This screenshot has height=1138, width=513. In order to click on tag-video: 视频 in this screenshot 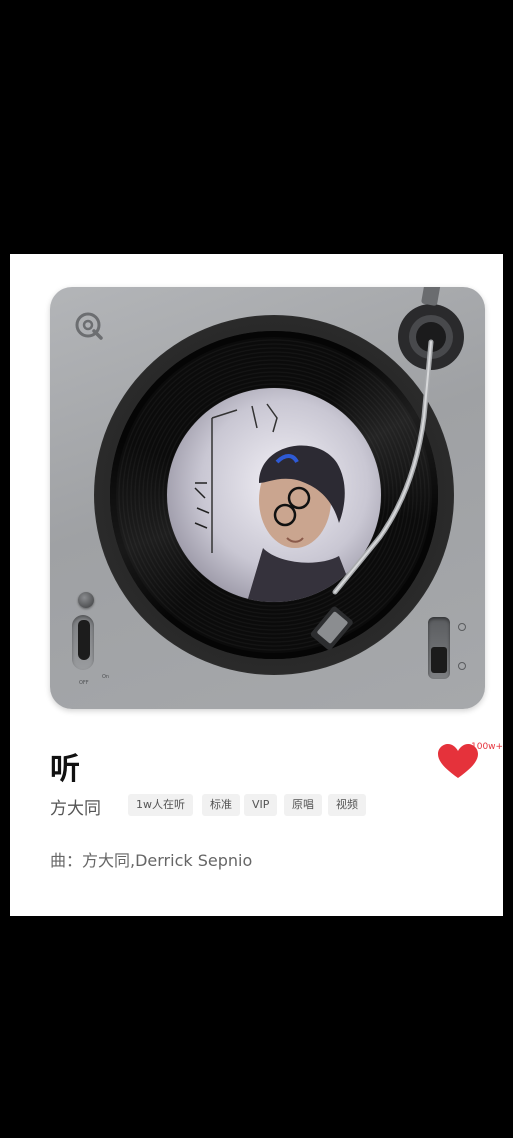, I will do `click(347, 805)`.